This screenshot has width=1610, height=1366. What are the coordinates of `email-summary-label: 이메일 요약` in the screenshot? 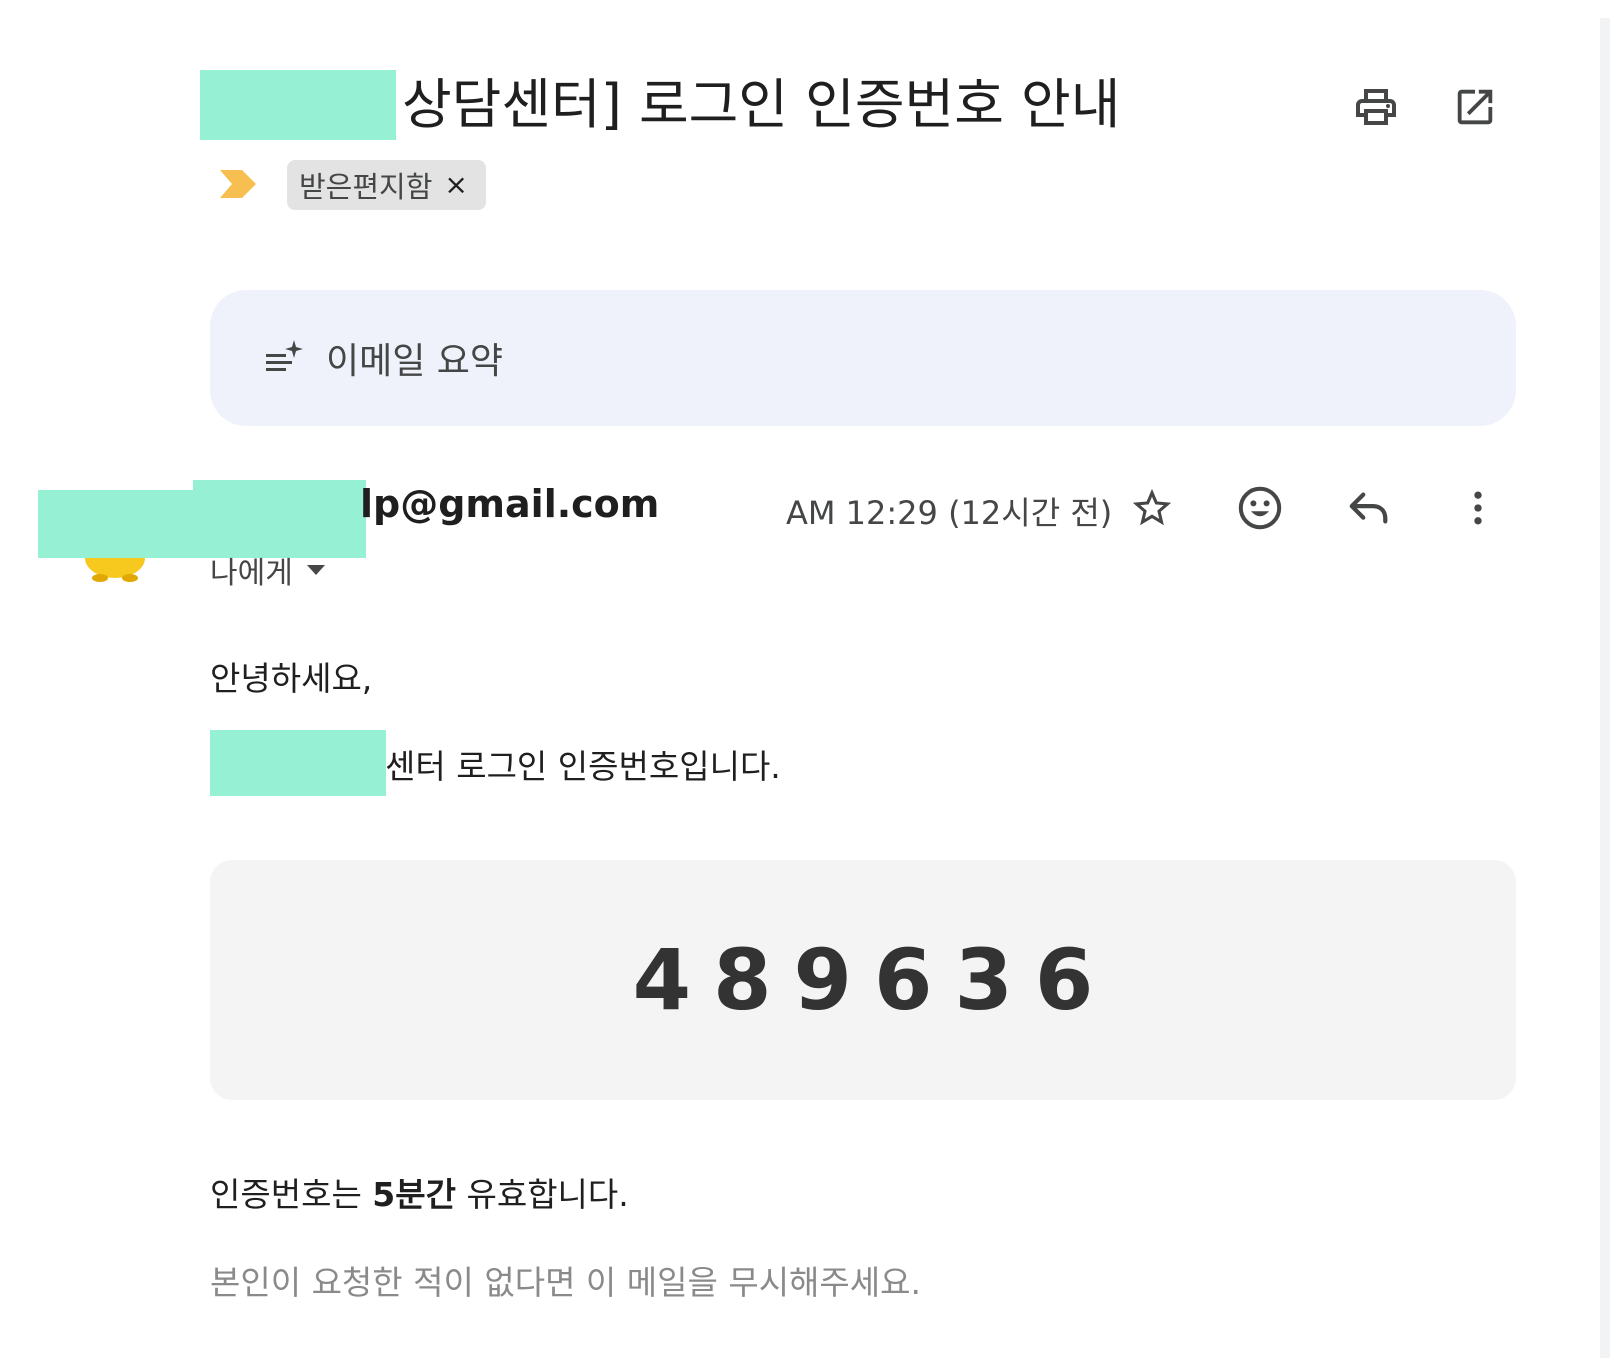 It's located at (415, 361).